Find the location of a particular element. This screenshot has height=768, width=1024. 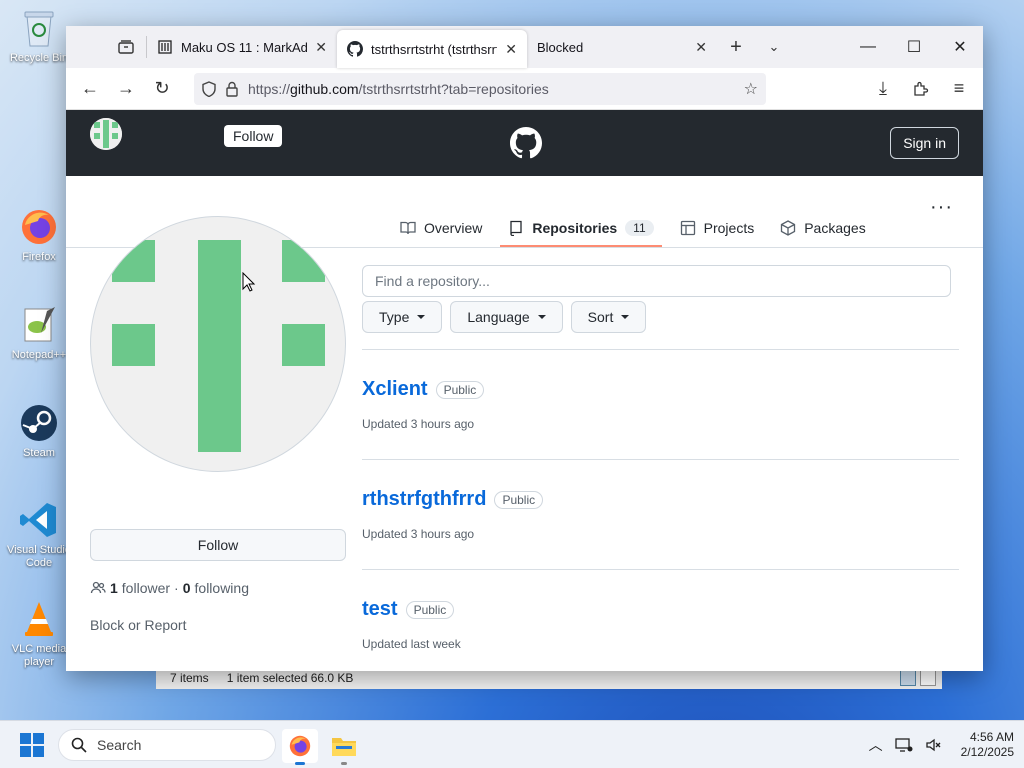

minimize-button: — is located at coordinates (868, 47).